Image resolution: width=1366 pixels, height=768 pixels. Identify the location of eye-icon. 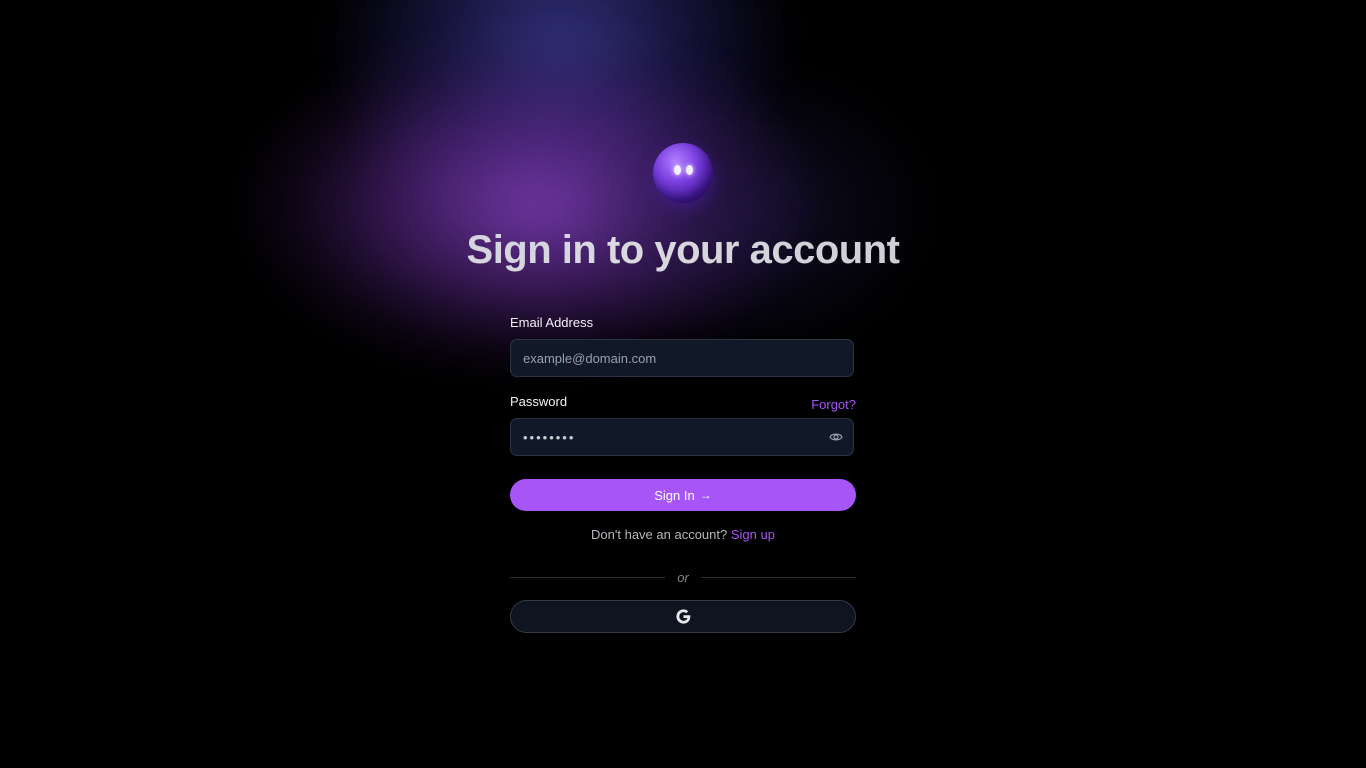
(836, 437).